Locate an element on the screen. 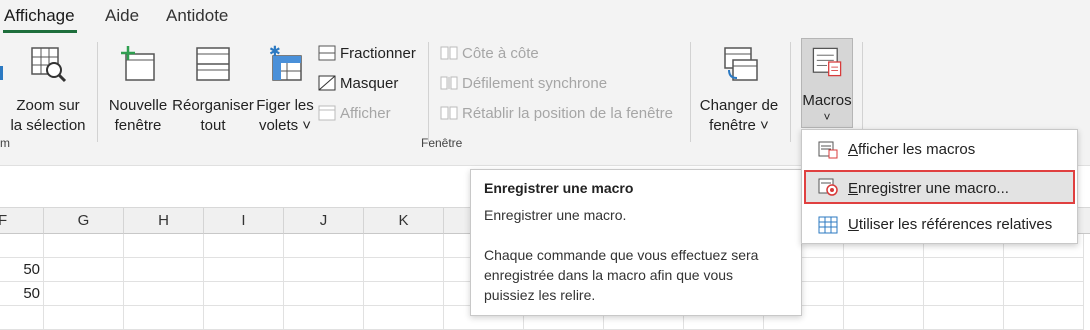 This screenshot has width=1090, height=330. relative-refs-icon is located at coordinates (828, 225).